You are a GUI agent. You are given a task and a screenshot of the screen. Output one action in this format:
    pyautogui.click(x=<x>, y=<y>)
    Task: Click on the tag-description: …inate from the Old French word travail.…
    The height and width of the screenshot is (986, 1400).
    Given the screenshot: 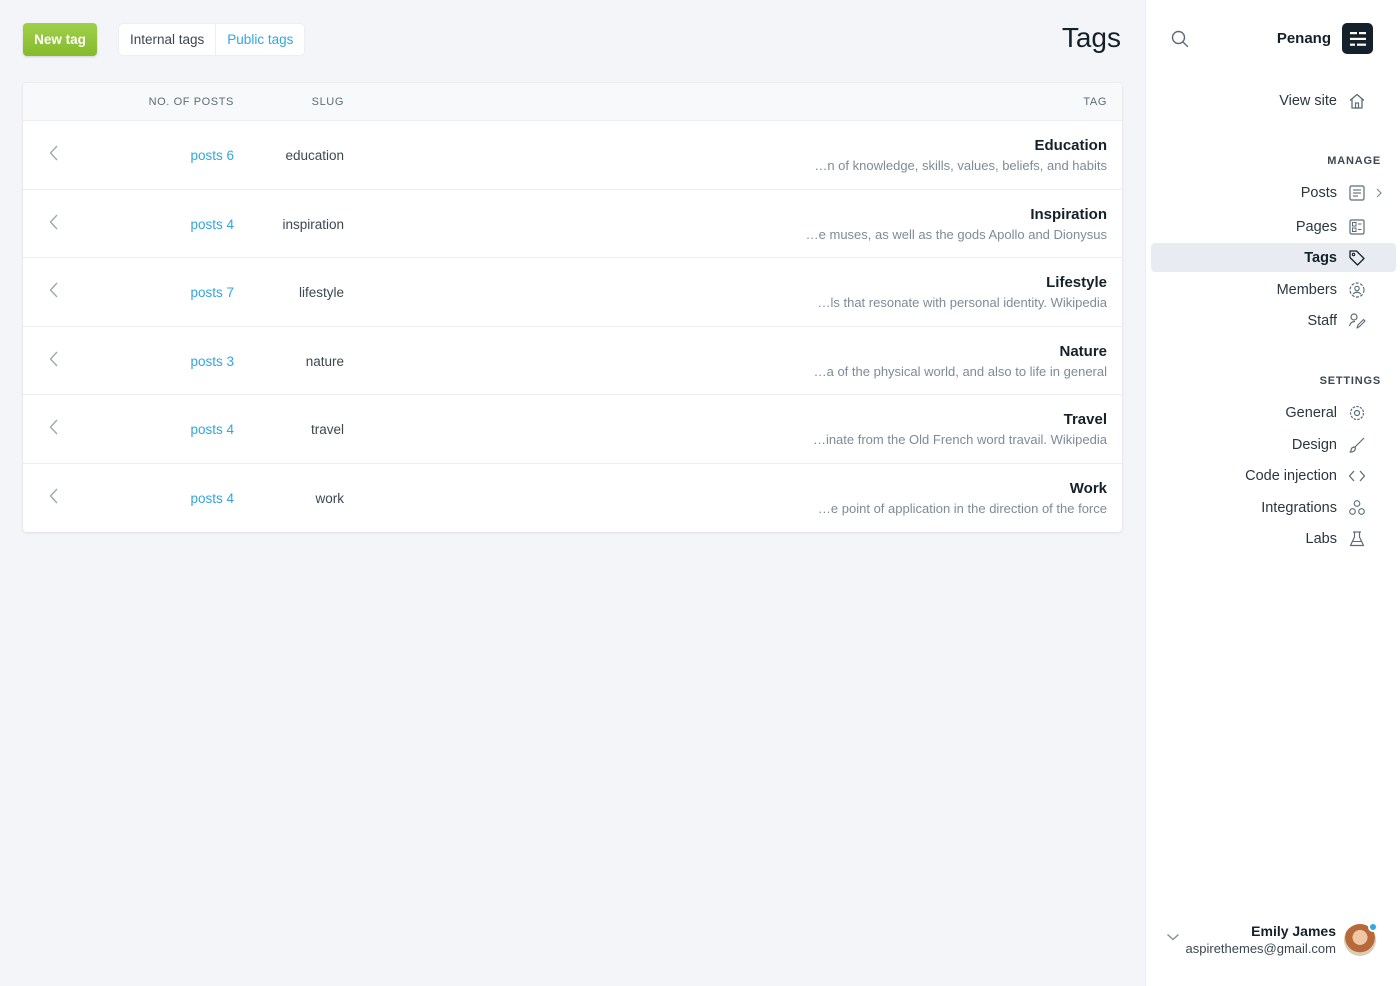 What is the action you would take?
    pyautogui.click(x=959, y=439)
    